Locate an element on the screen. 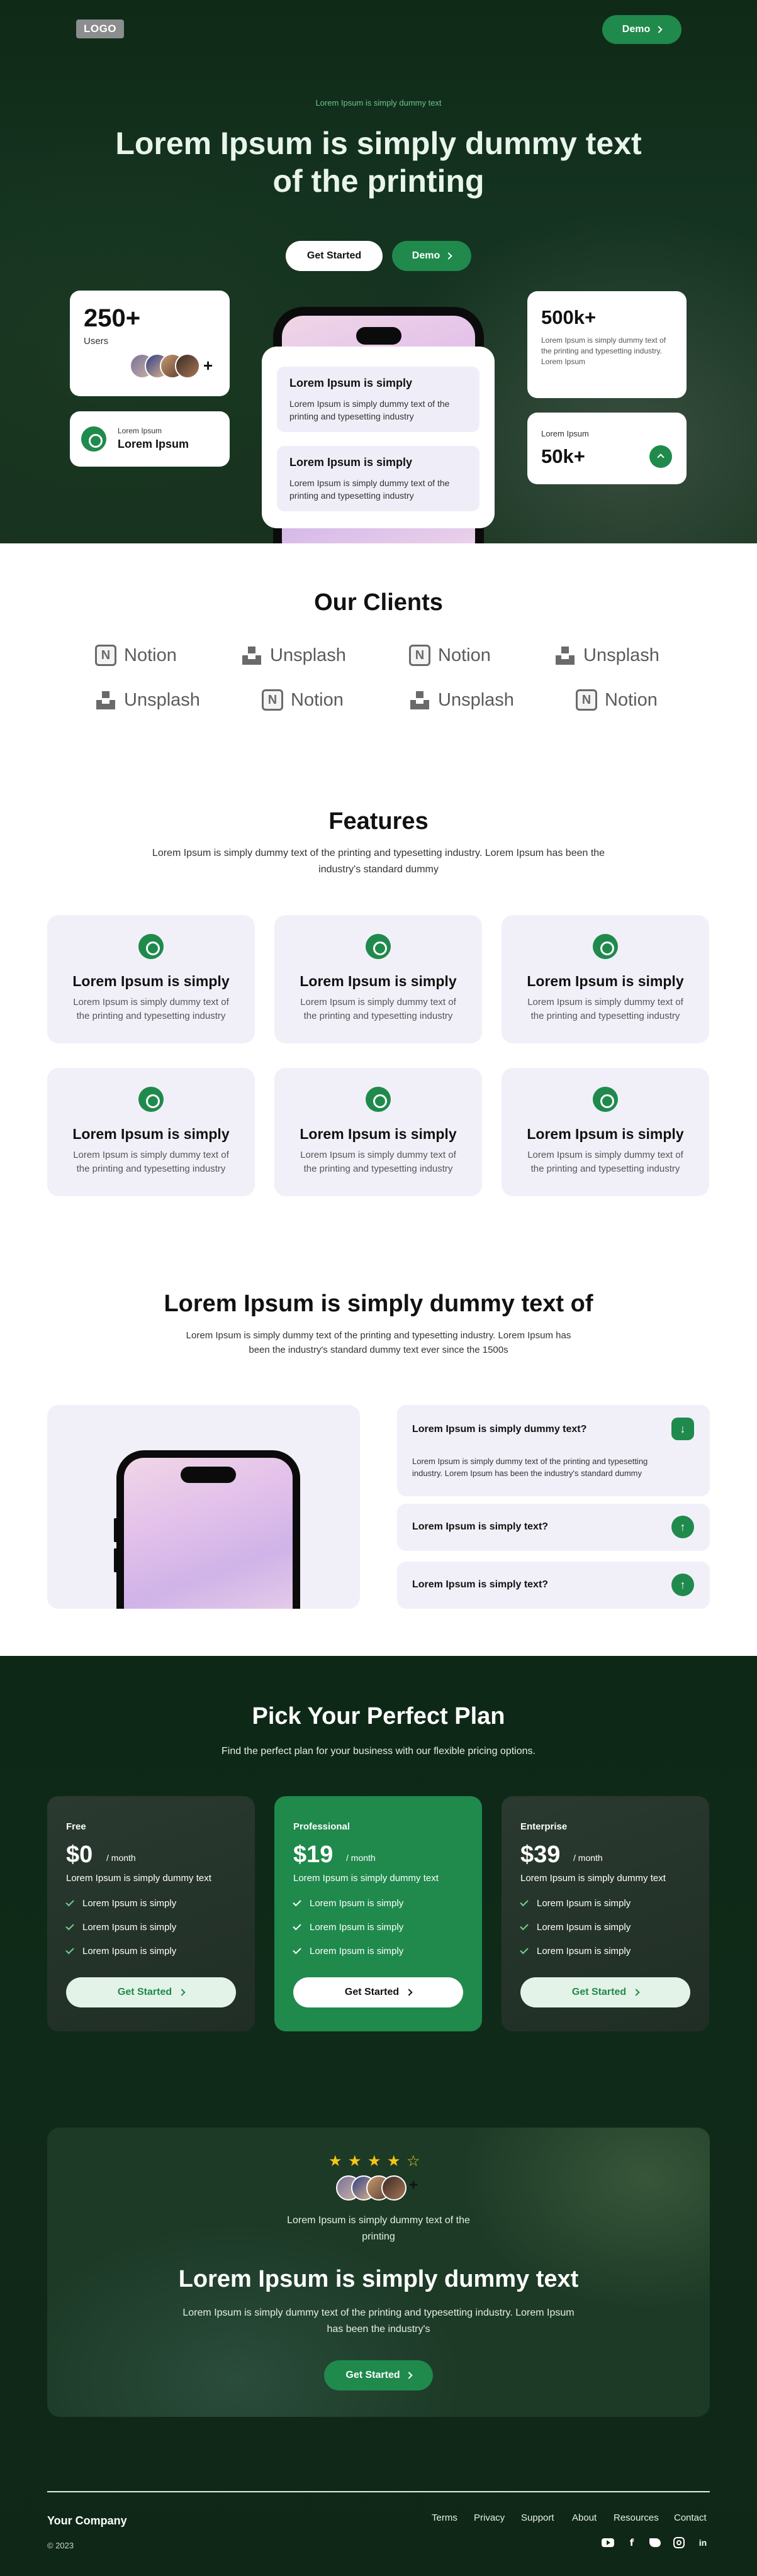 This screenshot has width=757, height=2576. footer-link-about: About is located at coordinates (584, 2517).